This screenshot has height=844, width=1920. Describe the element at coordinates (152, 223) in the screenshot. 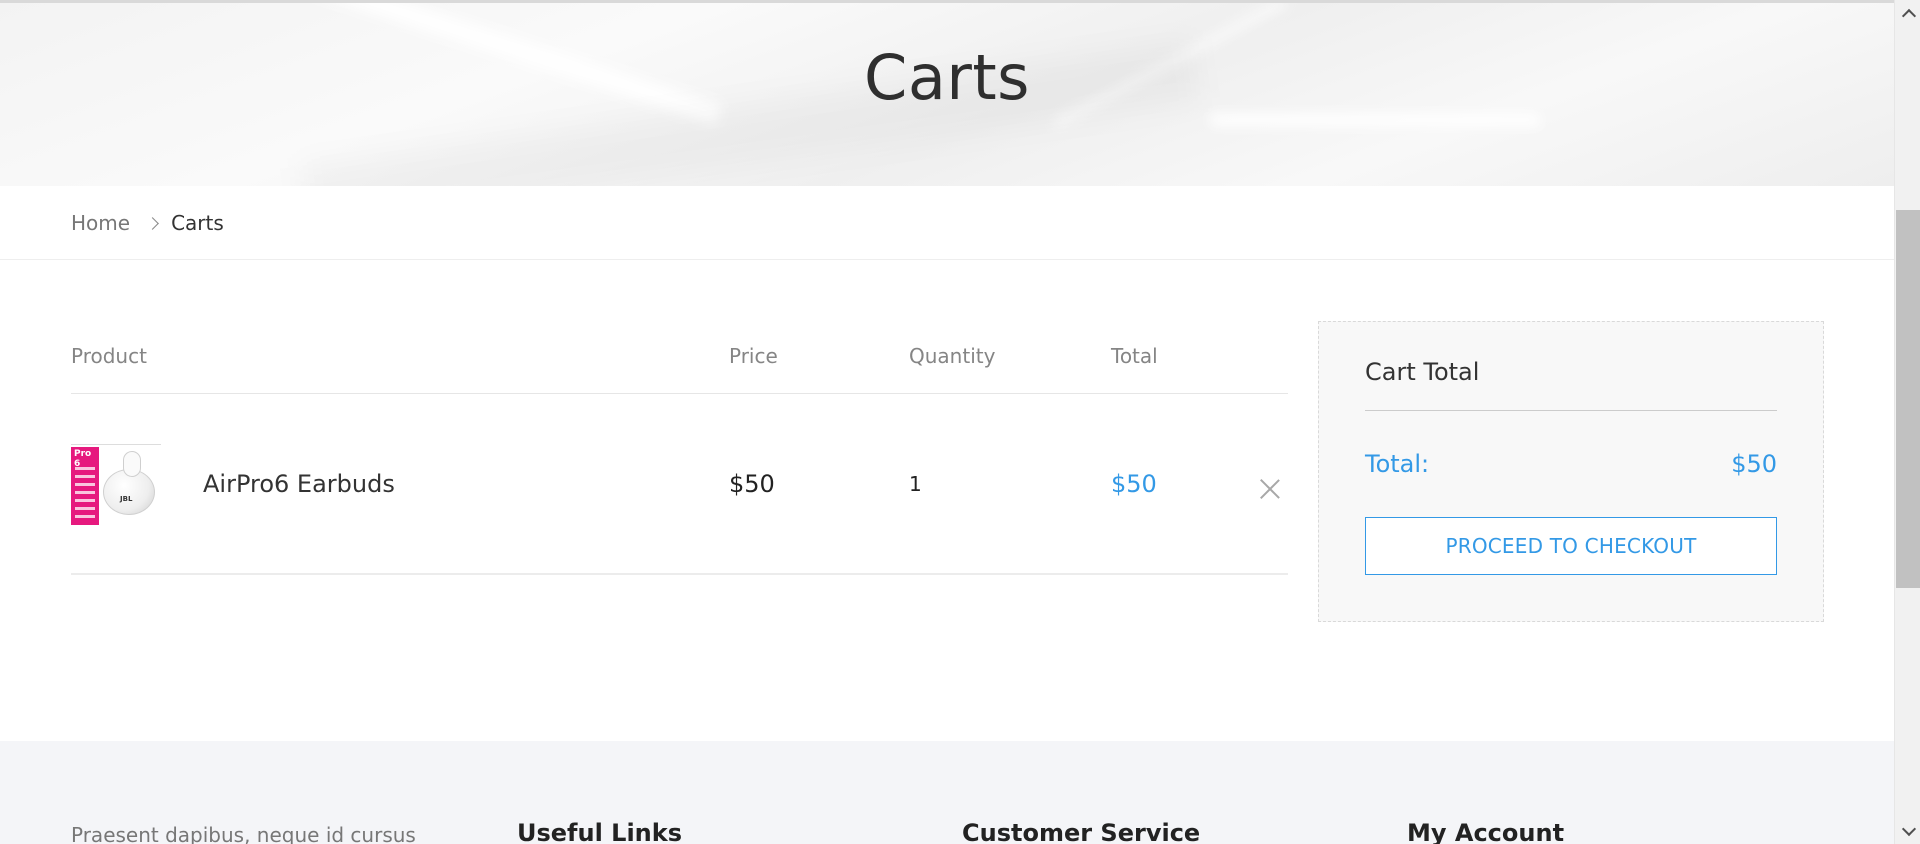

I see `chevron-right-icon` at that location.